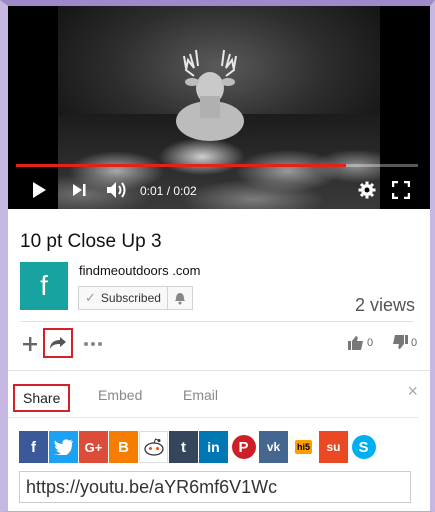  I want to click on play-icon, so click(39, 190).